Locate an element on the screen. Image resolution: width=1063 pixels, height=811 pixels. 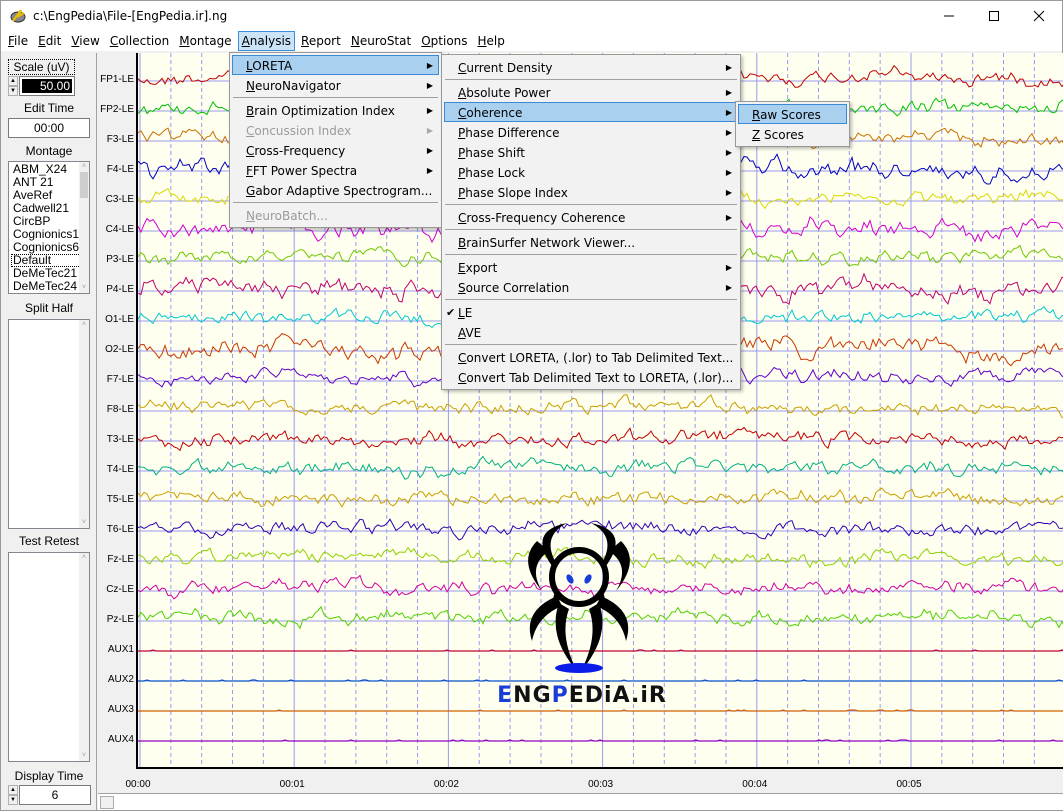
menu-item-fft-power-spectra: FFT Power Spectra ▶ is located at coordinates (335, 170).